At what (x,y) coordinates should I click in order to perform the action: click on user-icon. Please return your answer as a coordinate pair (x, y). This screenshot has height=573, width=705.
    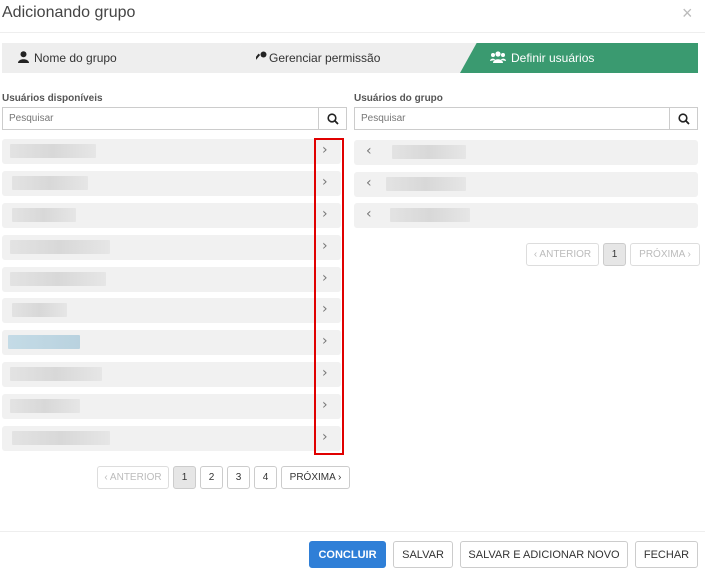
    Looking at the image, I should click on (23, 58).